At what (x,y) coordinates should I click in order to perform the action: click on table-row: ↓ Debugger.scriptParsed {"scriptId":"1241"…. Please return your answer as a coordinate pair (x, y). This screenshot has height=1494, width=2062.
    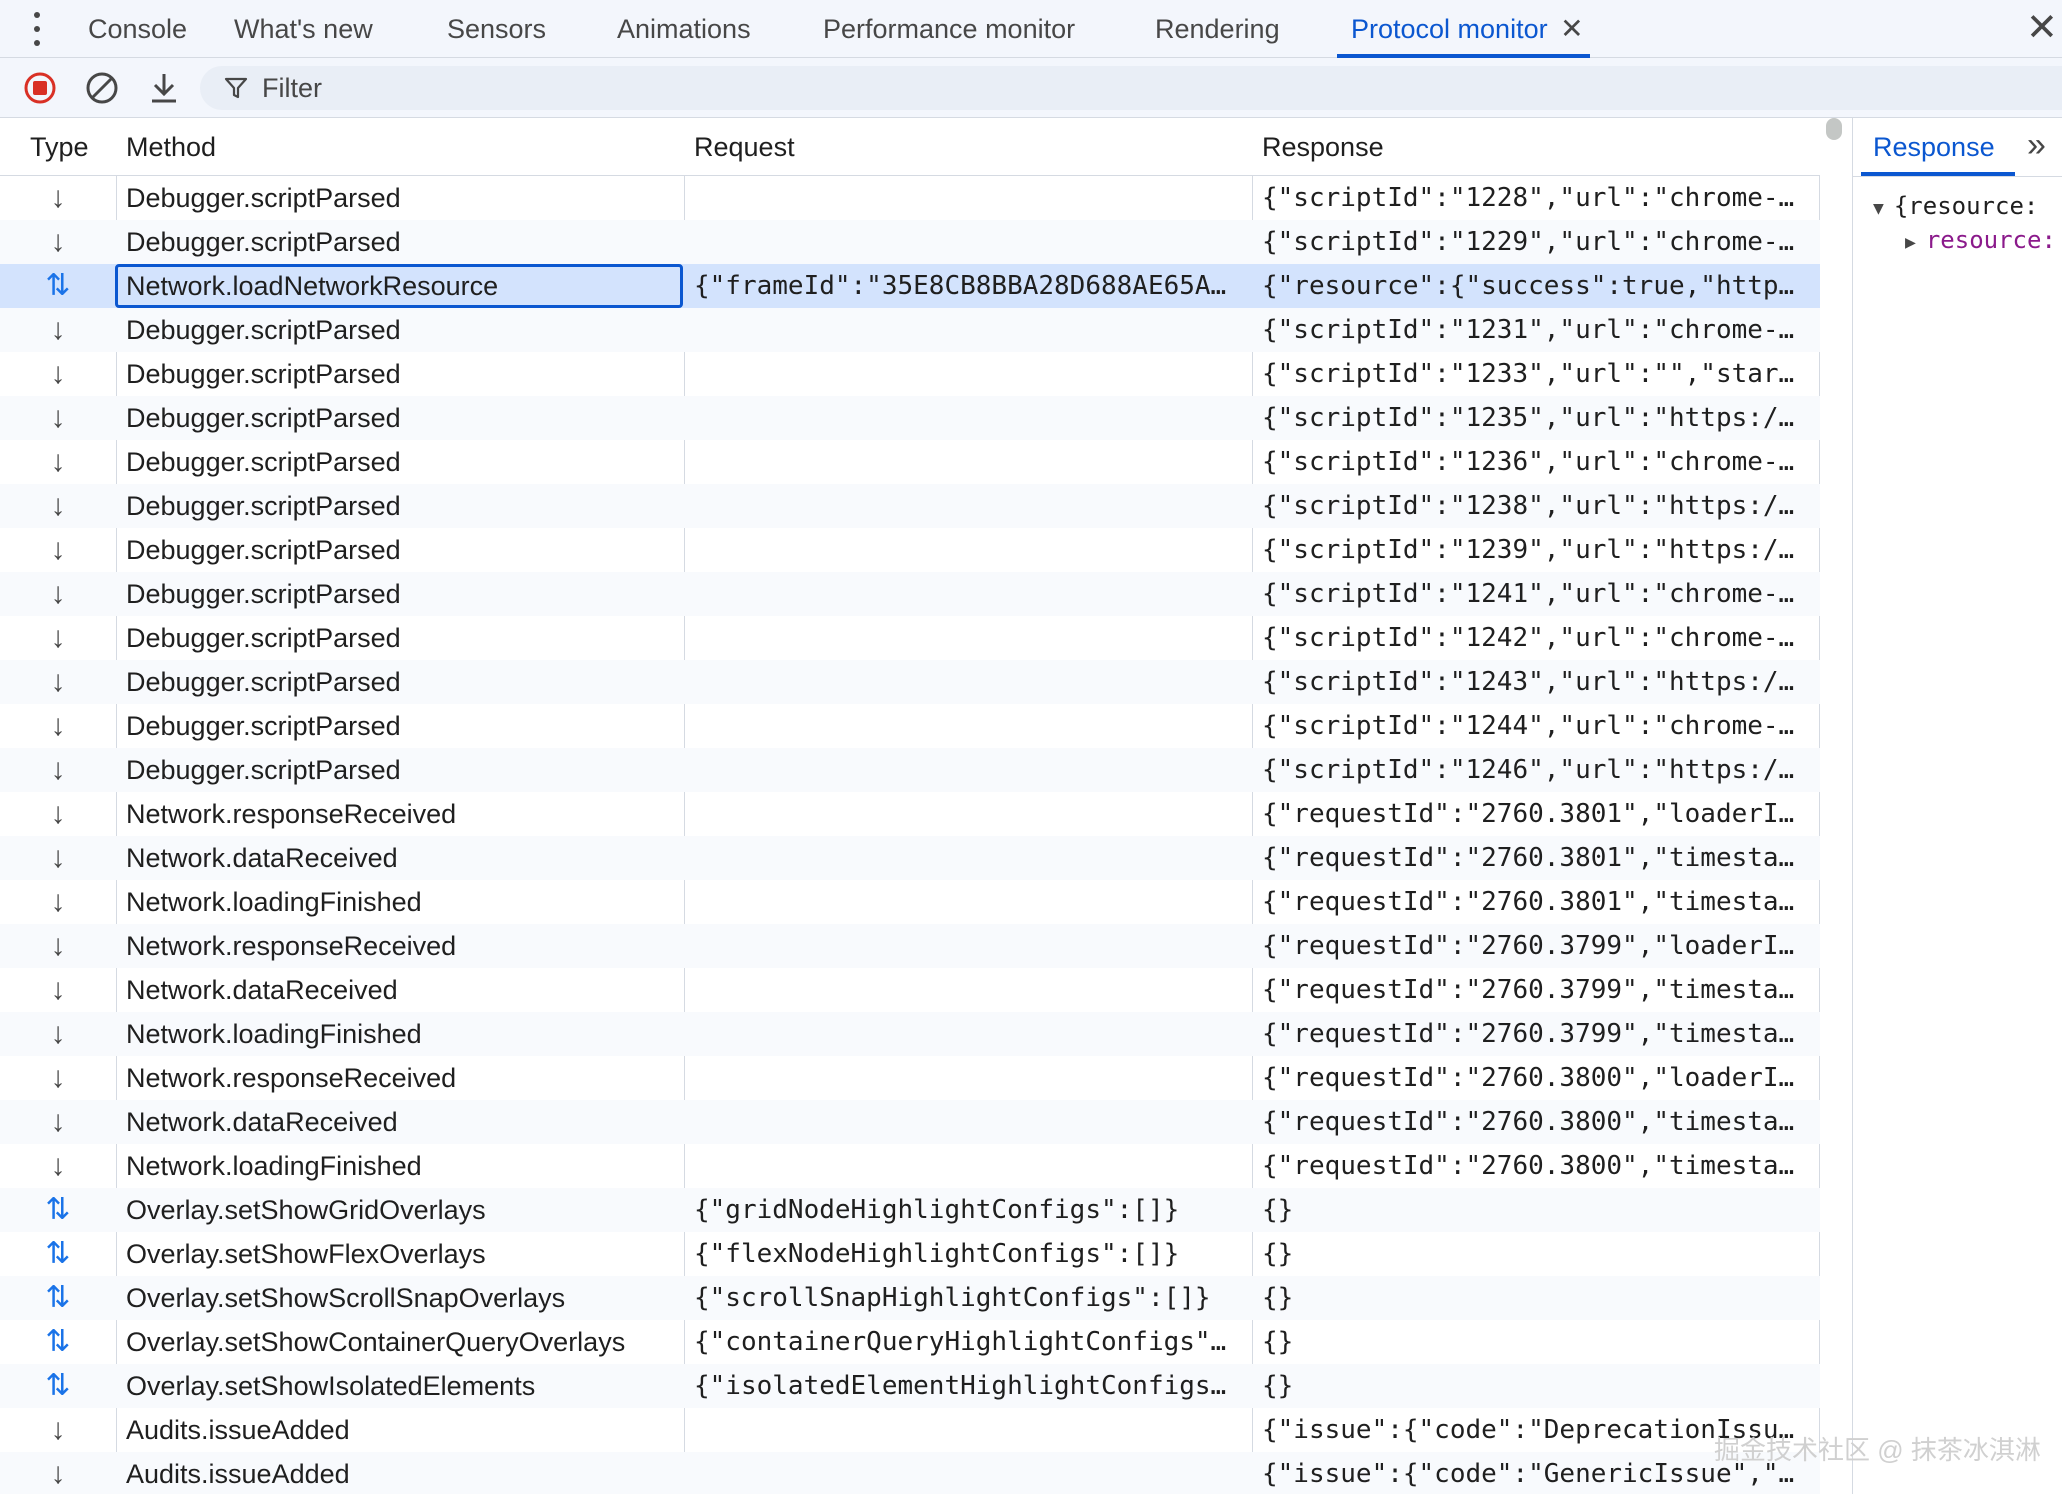
    Looking at the image, I should click on (910, 594).